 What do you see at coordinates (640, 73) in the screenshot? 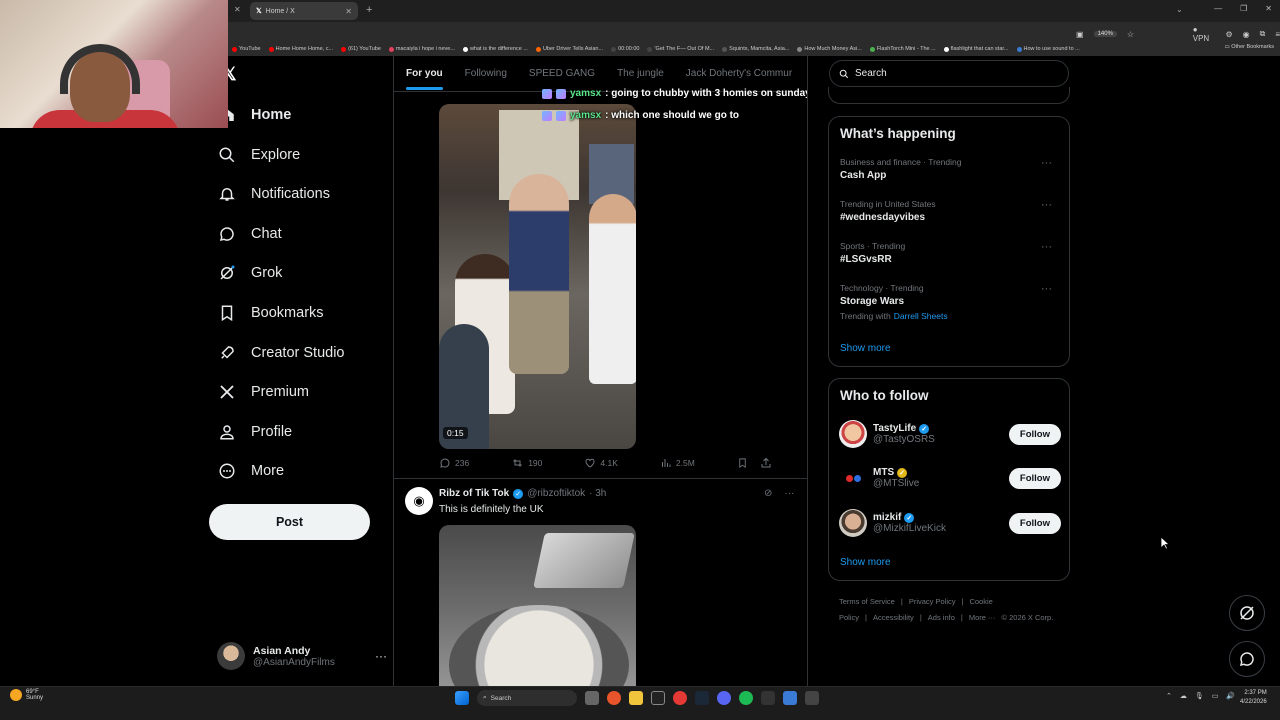
I see `feed-tab: The jungle` at bounding box center [640, 73].